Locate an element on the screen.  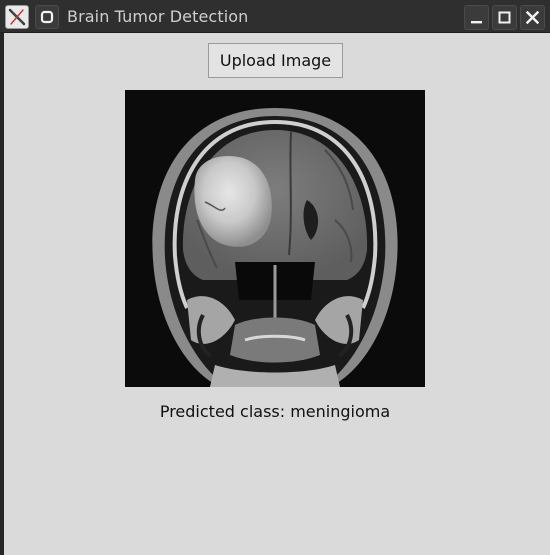
prediction-label: Predicted class: meningioma is located at coordinates (275, 411).